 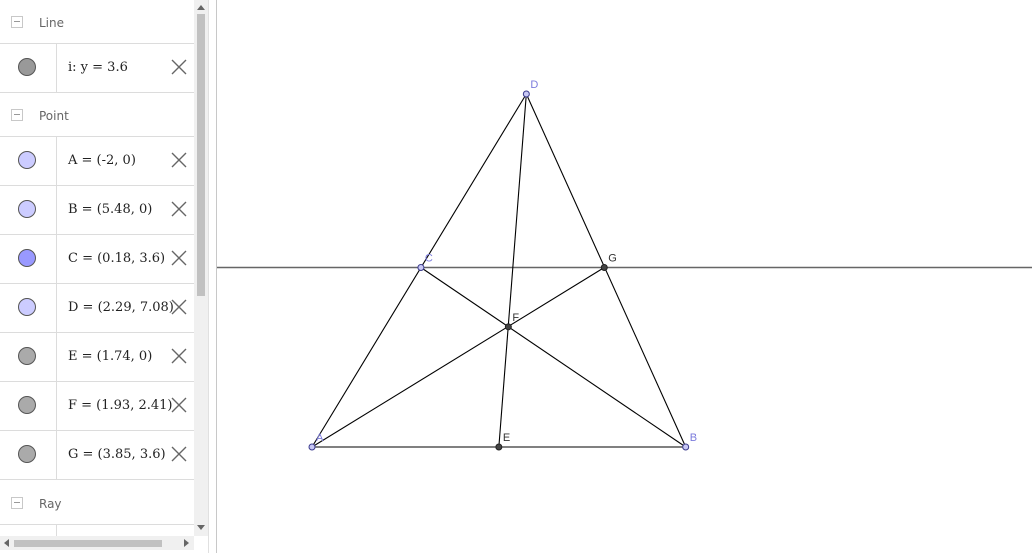 I want to click on algebra-row-F: F = (1.93, 2.41), so click(x=97, y=406).